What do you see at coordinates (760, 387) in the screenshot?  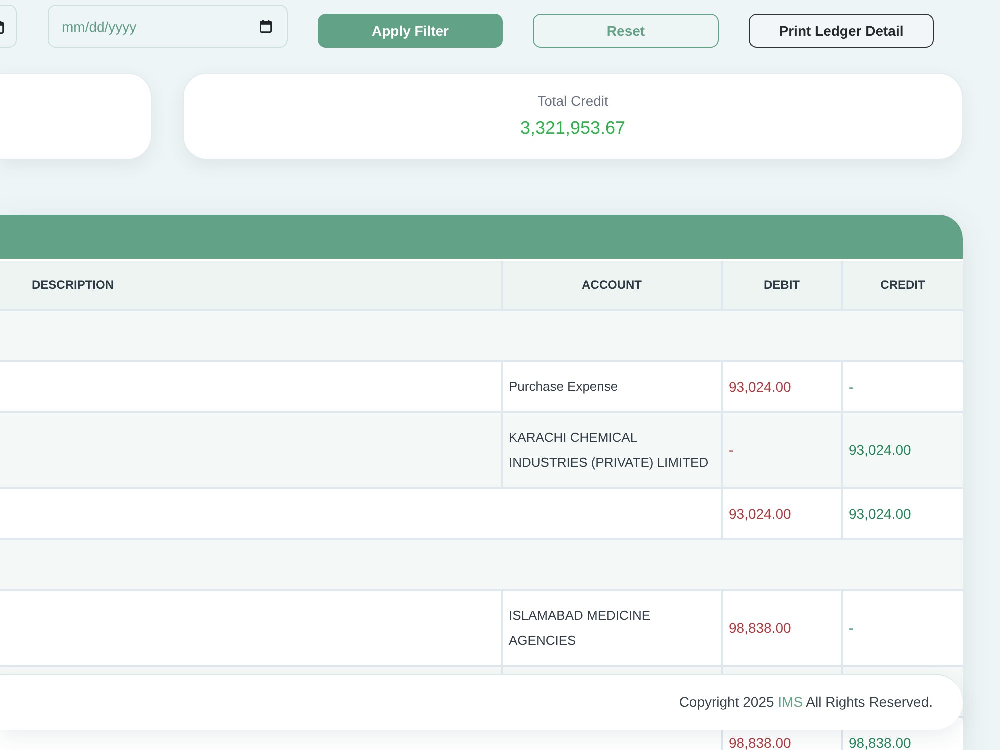 I see `debit-amount: 93,024.00` at bounding box center [760, 387].